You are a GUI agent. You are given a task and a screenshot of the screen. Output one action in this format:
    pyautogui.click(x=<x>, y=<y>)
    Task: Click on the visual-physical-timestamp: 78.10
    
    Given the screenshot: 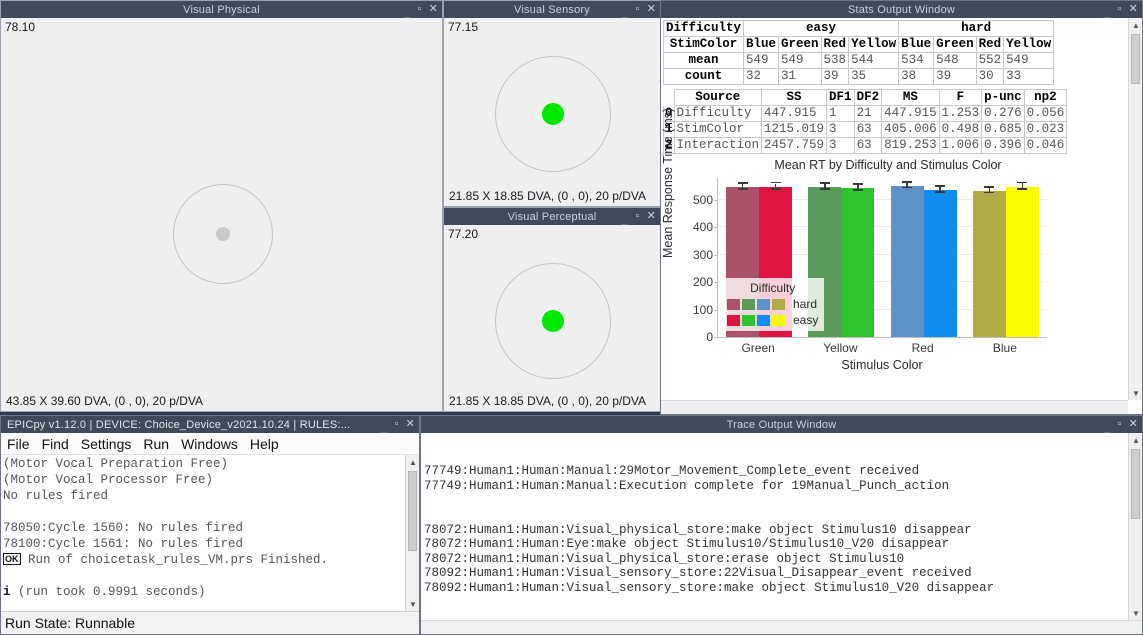 What is the action you would take?
    pyautogui.click(x=20, y=27)
    